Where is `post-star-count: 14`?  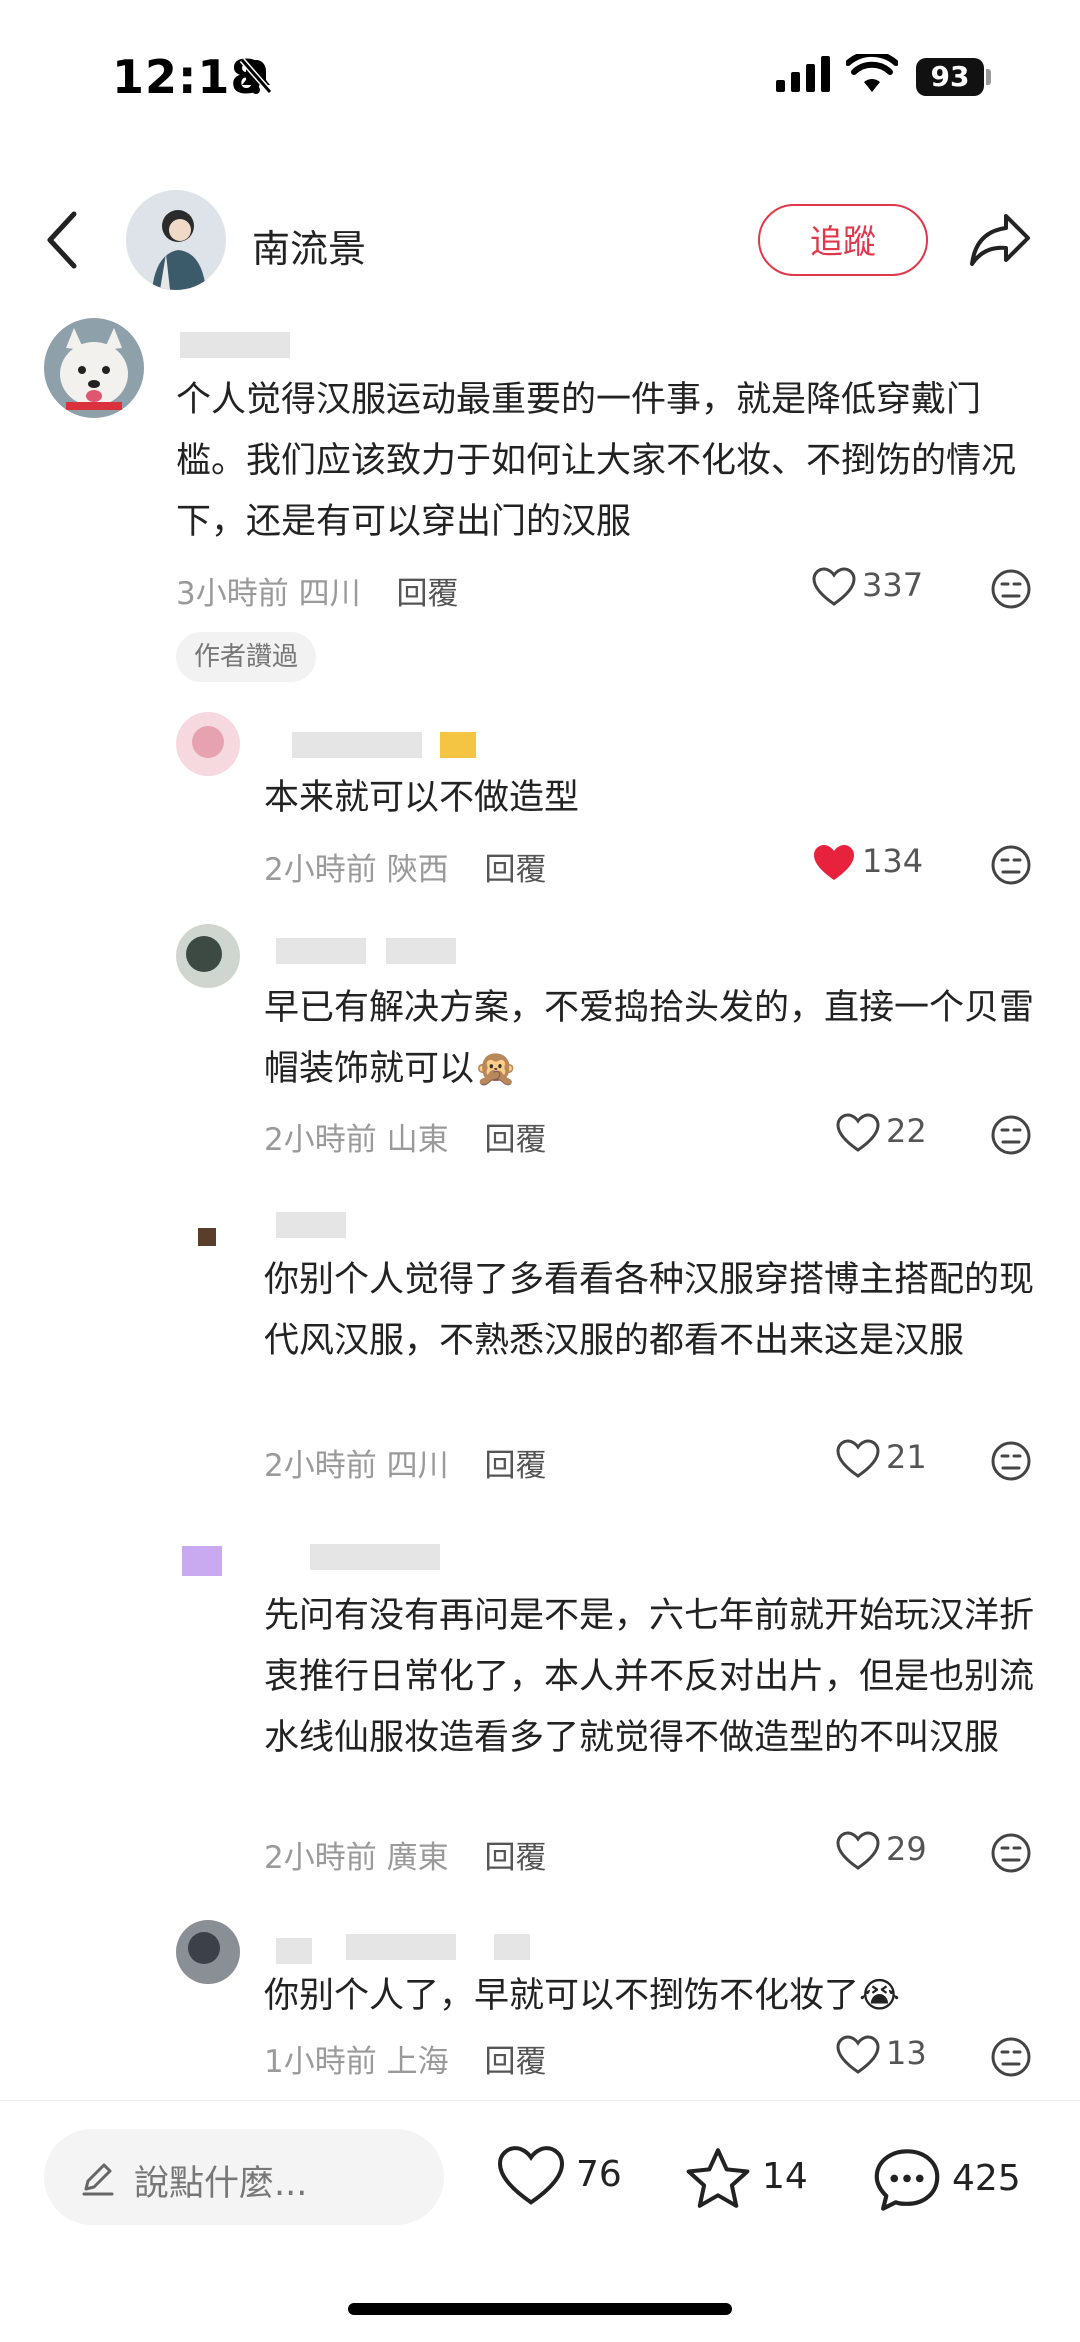 post-star-count: 14 is located at coordinates (785, 2176).